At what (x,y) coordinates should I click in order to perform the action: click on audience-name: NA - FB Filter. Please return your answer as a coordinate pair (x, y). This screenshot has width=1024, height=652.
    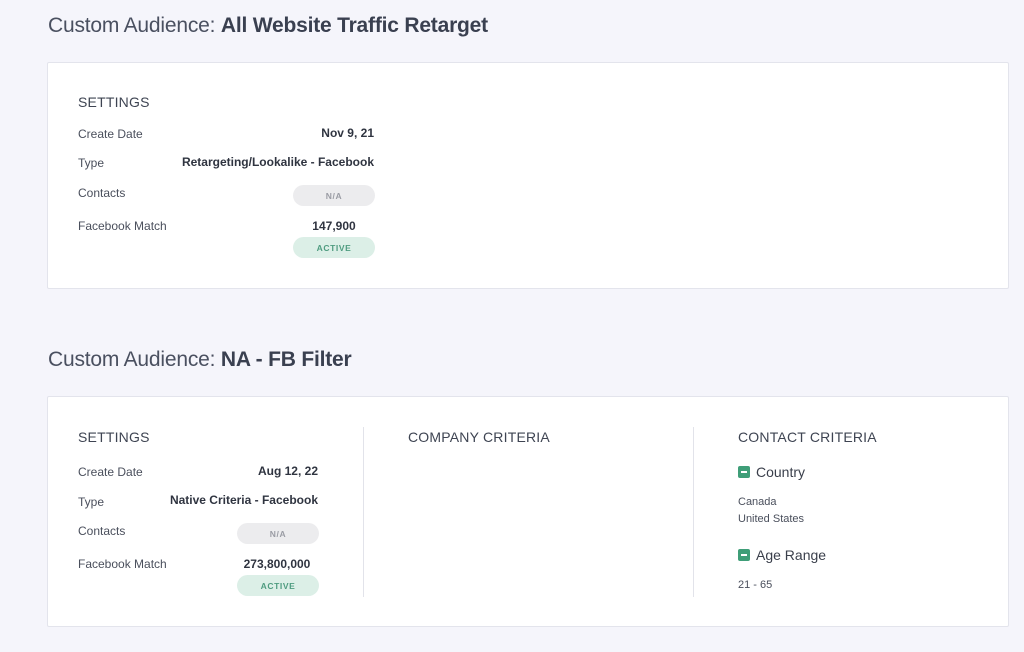
    Looking at the image, I should click on (286, 359).